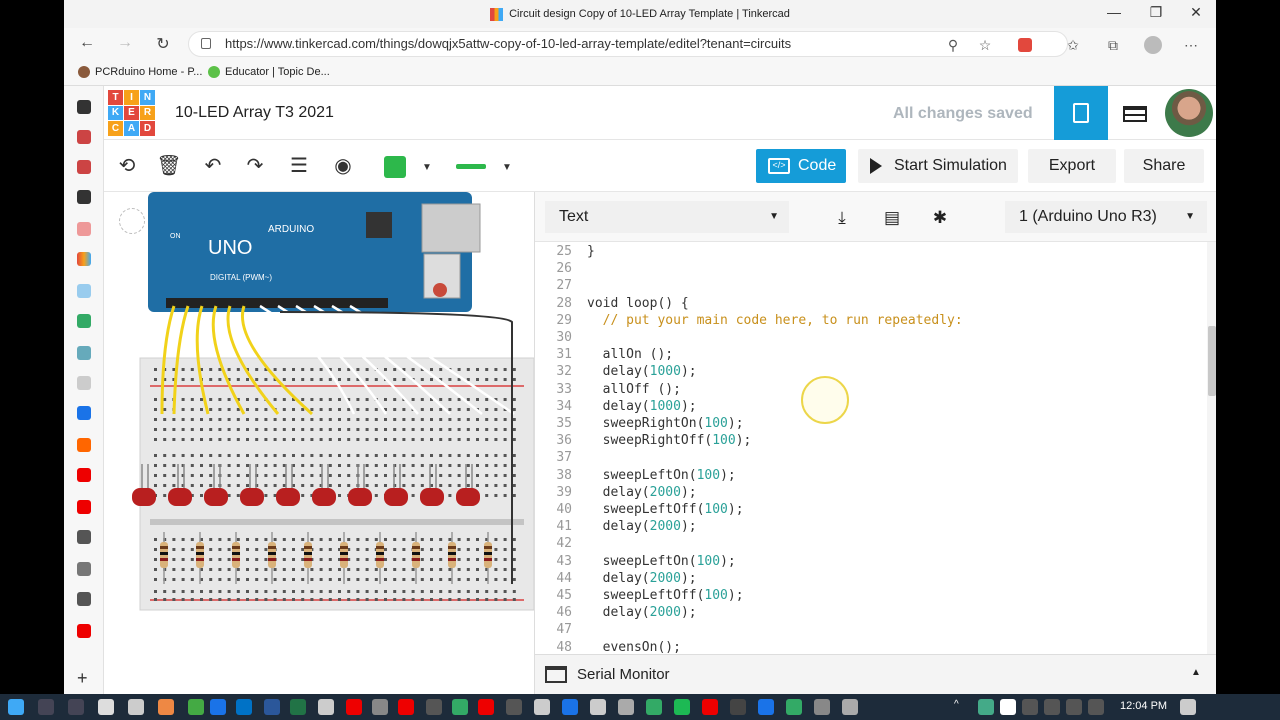  What do you see at coordinates (1211, 448) in the screenshot?
I see `editor-scrollbar` at bounding box center [1211, 448].